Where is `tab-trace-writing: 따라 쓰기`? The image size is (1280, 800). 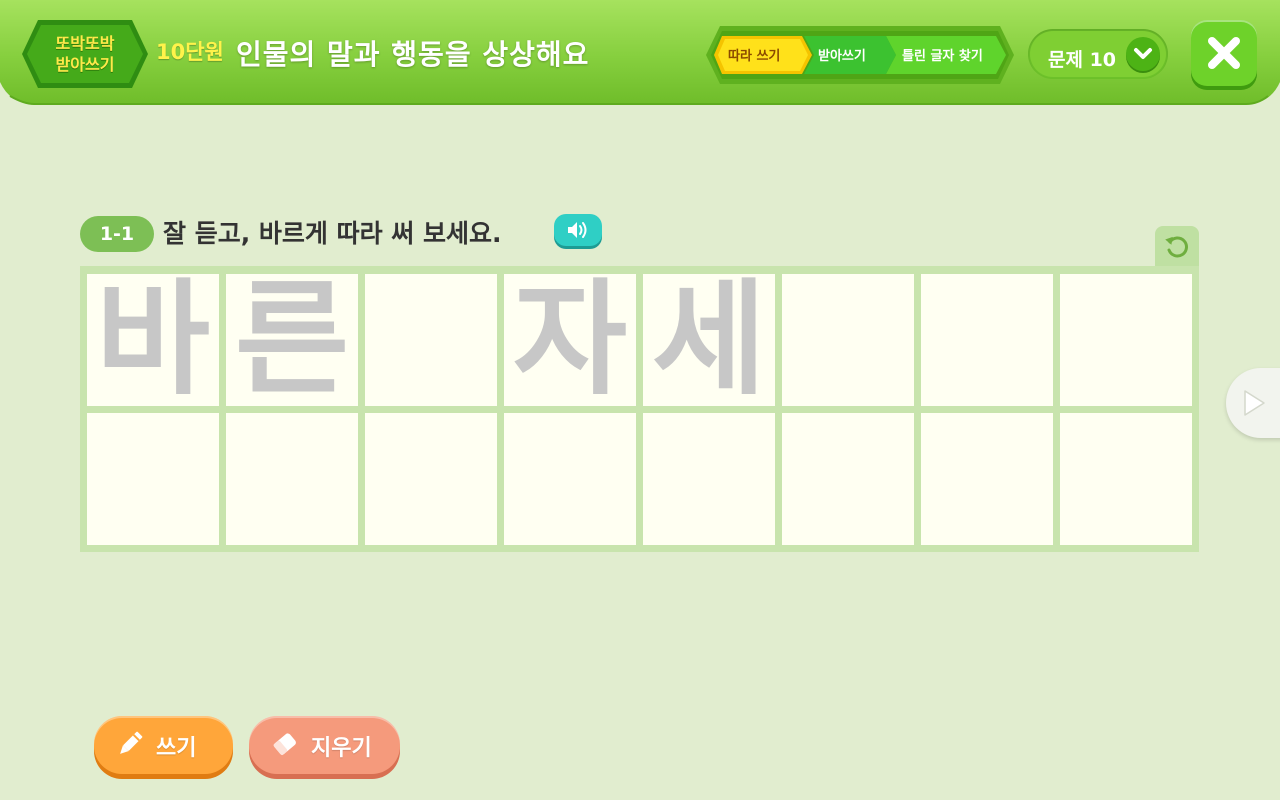
tab-trace-writing: 따라 쓰기 is located at coordinates (754, 54).